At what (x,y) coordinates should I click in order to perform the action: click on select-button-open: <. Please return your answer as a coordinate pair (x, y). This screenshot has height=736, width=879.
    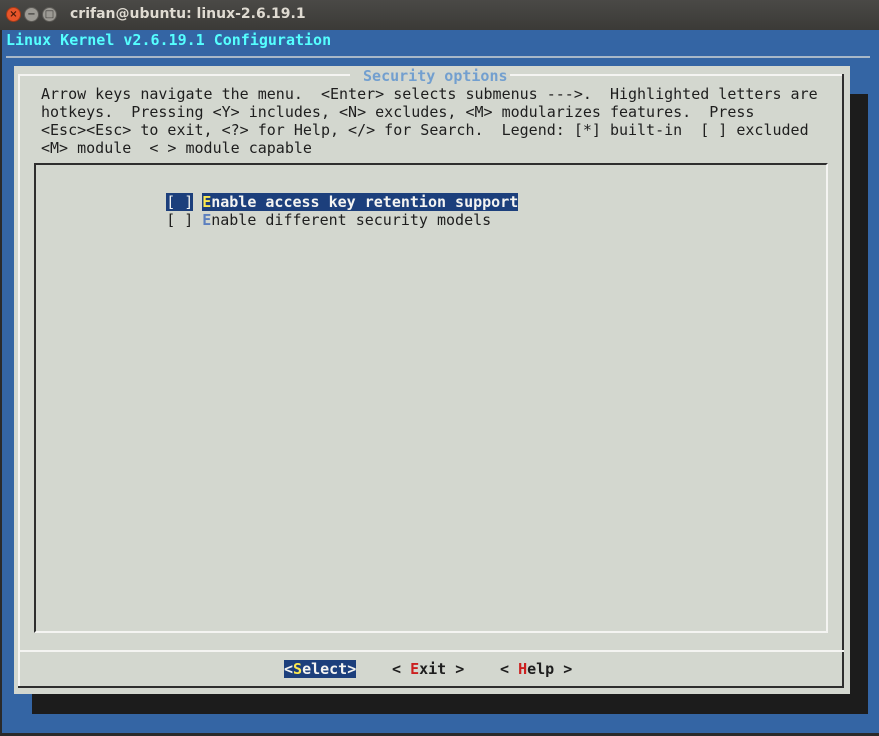
    Looking at the image, I should click on (289, 669).